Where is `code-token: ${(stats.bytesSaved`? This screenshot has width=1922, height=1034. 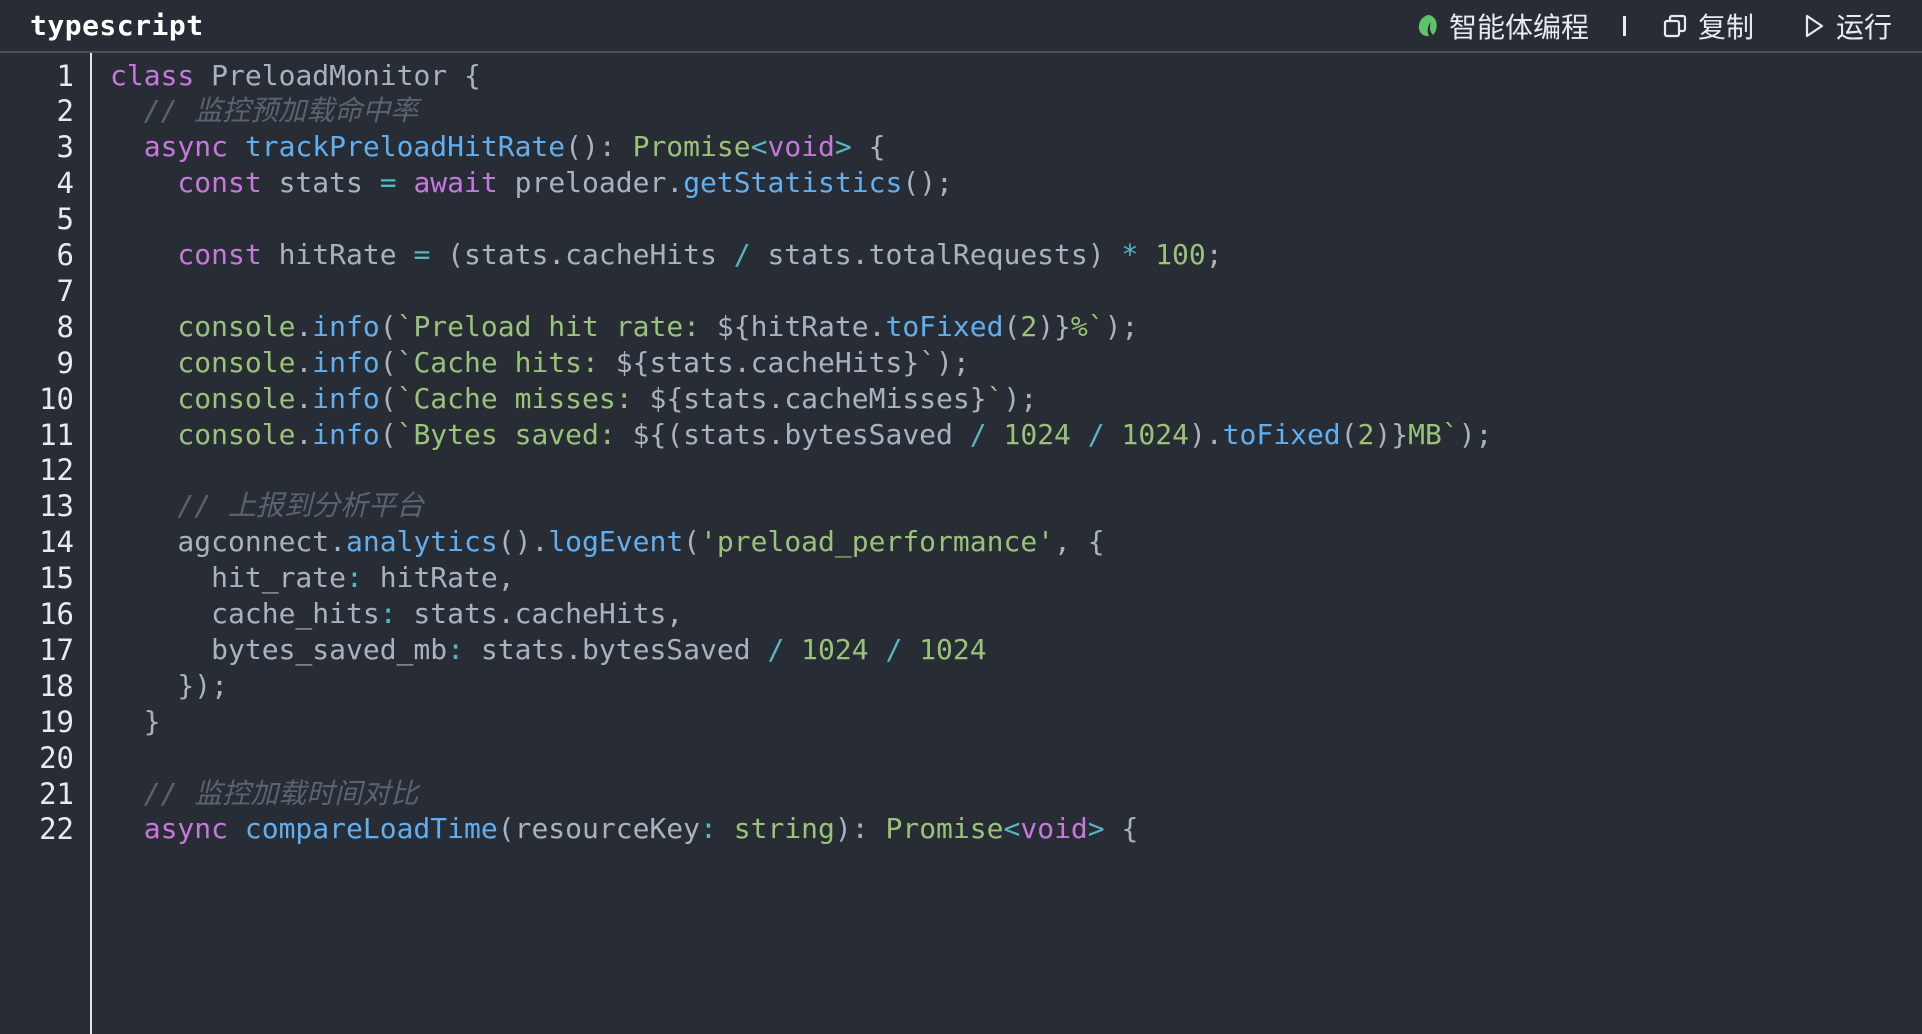
code-token: ${(stats.bytesSaved is located at coordinates (801, 434).